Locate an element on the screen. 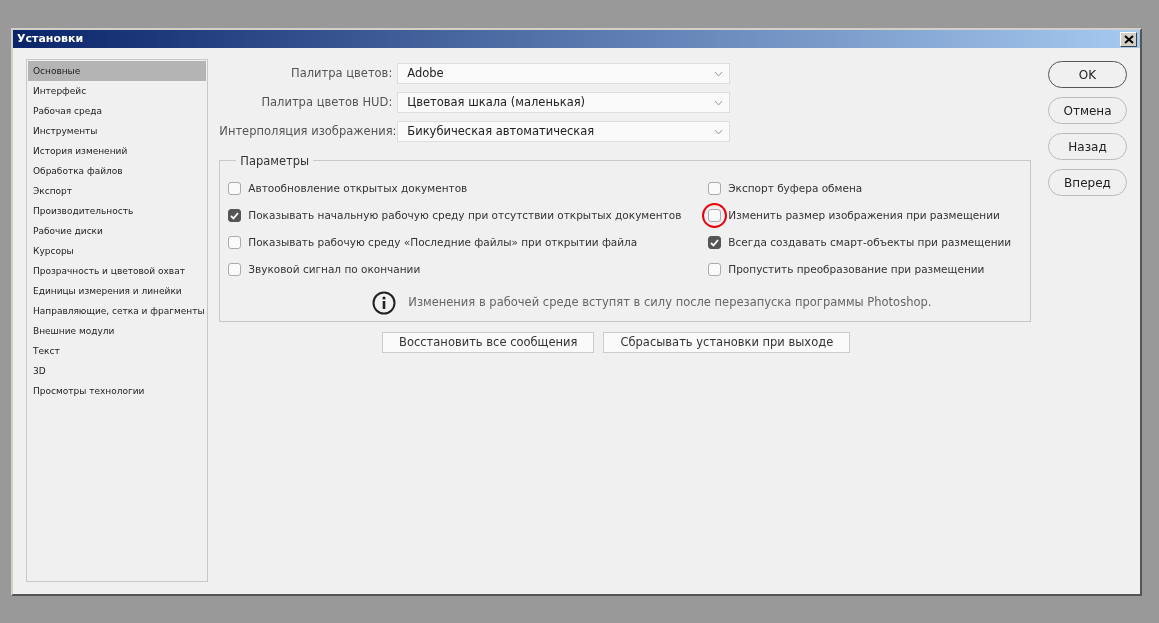  sidebar-item: Внешние модули is located at coordinates (117, 331).